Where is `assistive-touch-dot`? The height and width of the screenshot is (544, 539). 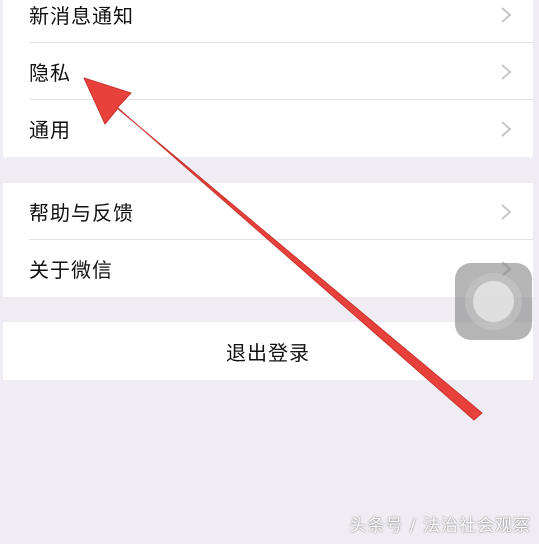 assistive-touch-dot is located at coordinates (493, 301).